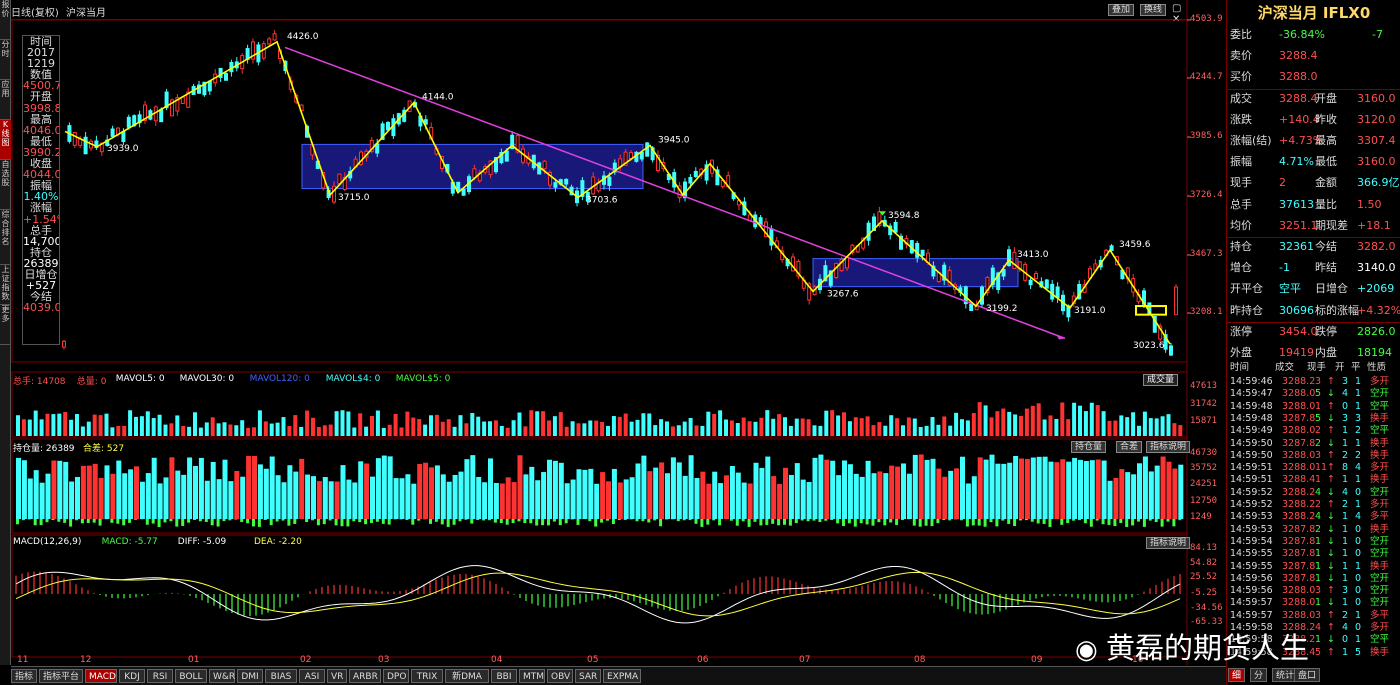  I want to click on oi-checkbox: 持仓量, so click(1089, 447).